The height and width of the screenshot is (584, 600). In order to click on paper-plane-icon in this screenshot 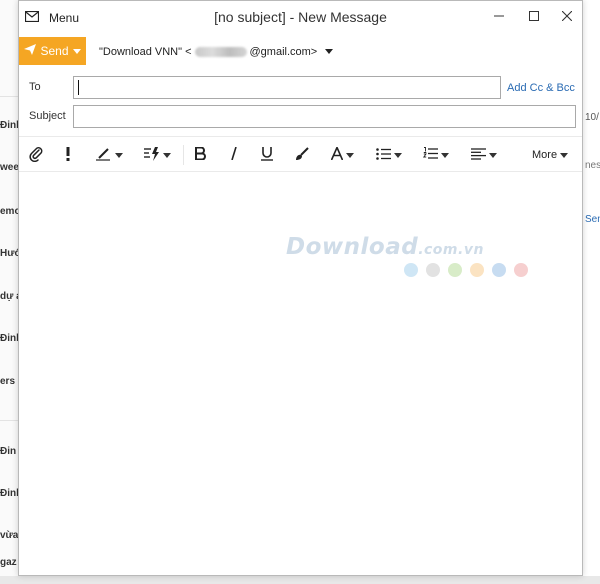, I will do `click(30, 51)`.